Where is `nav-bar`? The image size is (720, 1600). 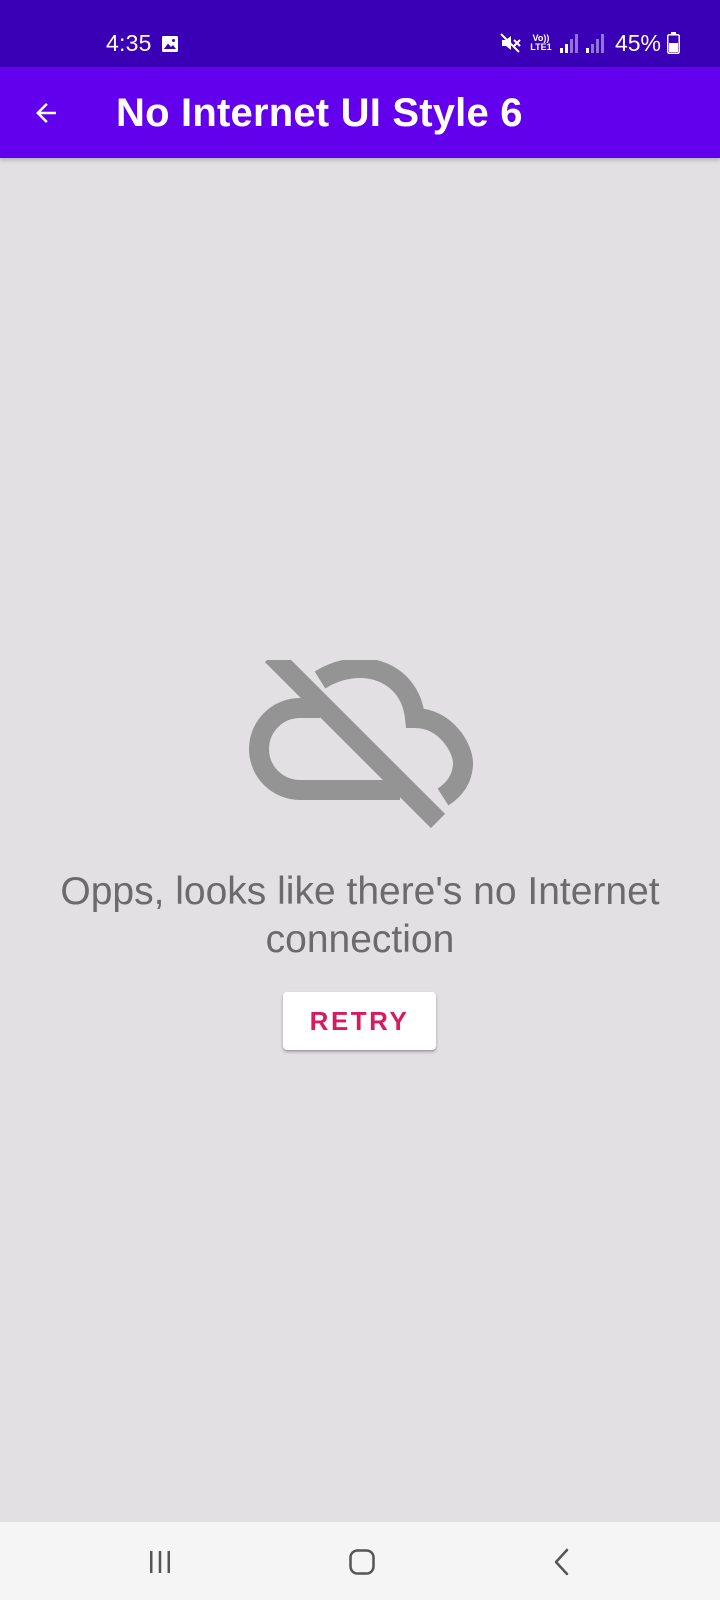
nav-bar is located at coordinates (360, 1561).